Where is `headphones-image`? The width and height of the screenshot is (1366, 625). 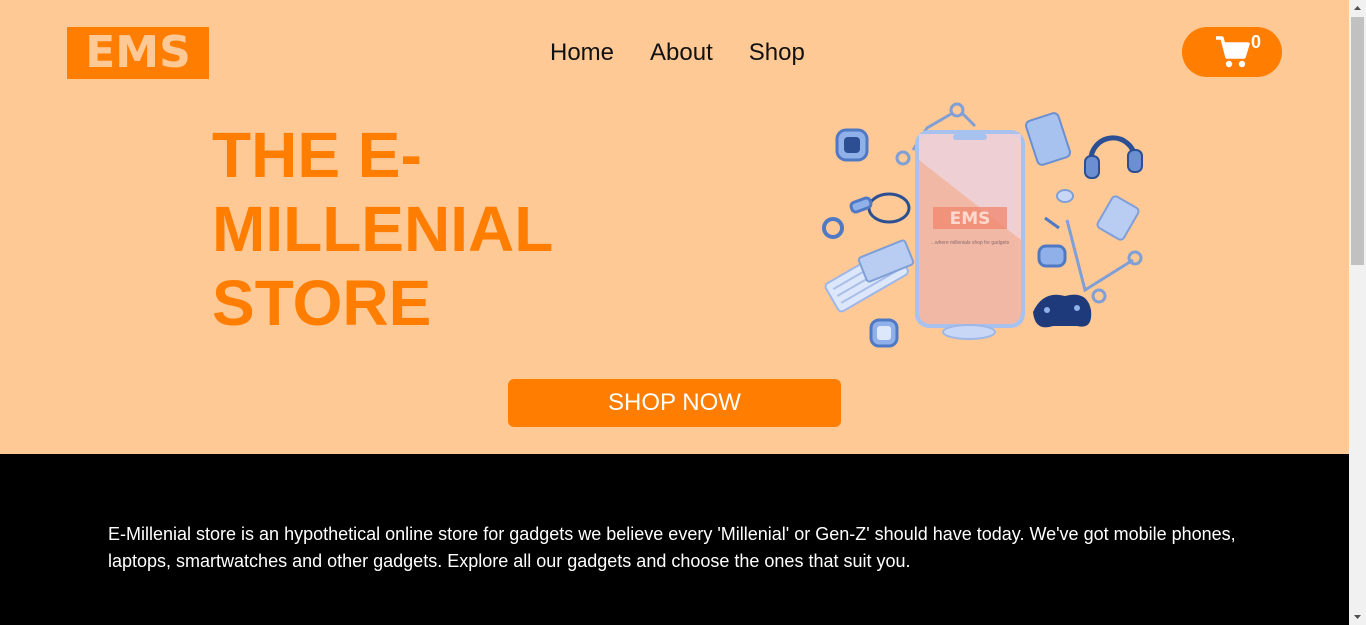
headphones-image is located at coordinates (1113, 157).